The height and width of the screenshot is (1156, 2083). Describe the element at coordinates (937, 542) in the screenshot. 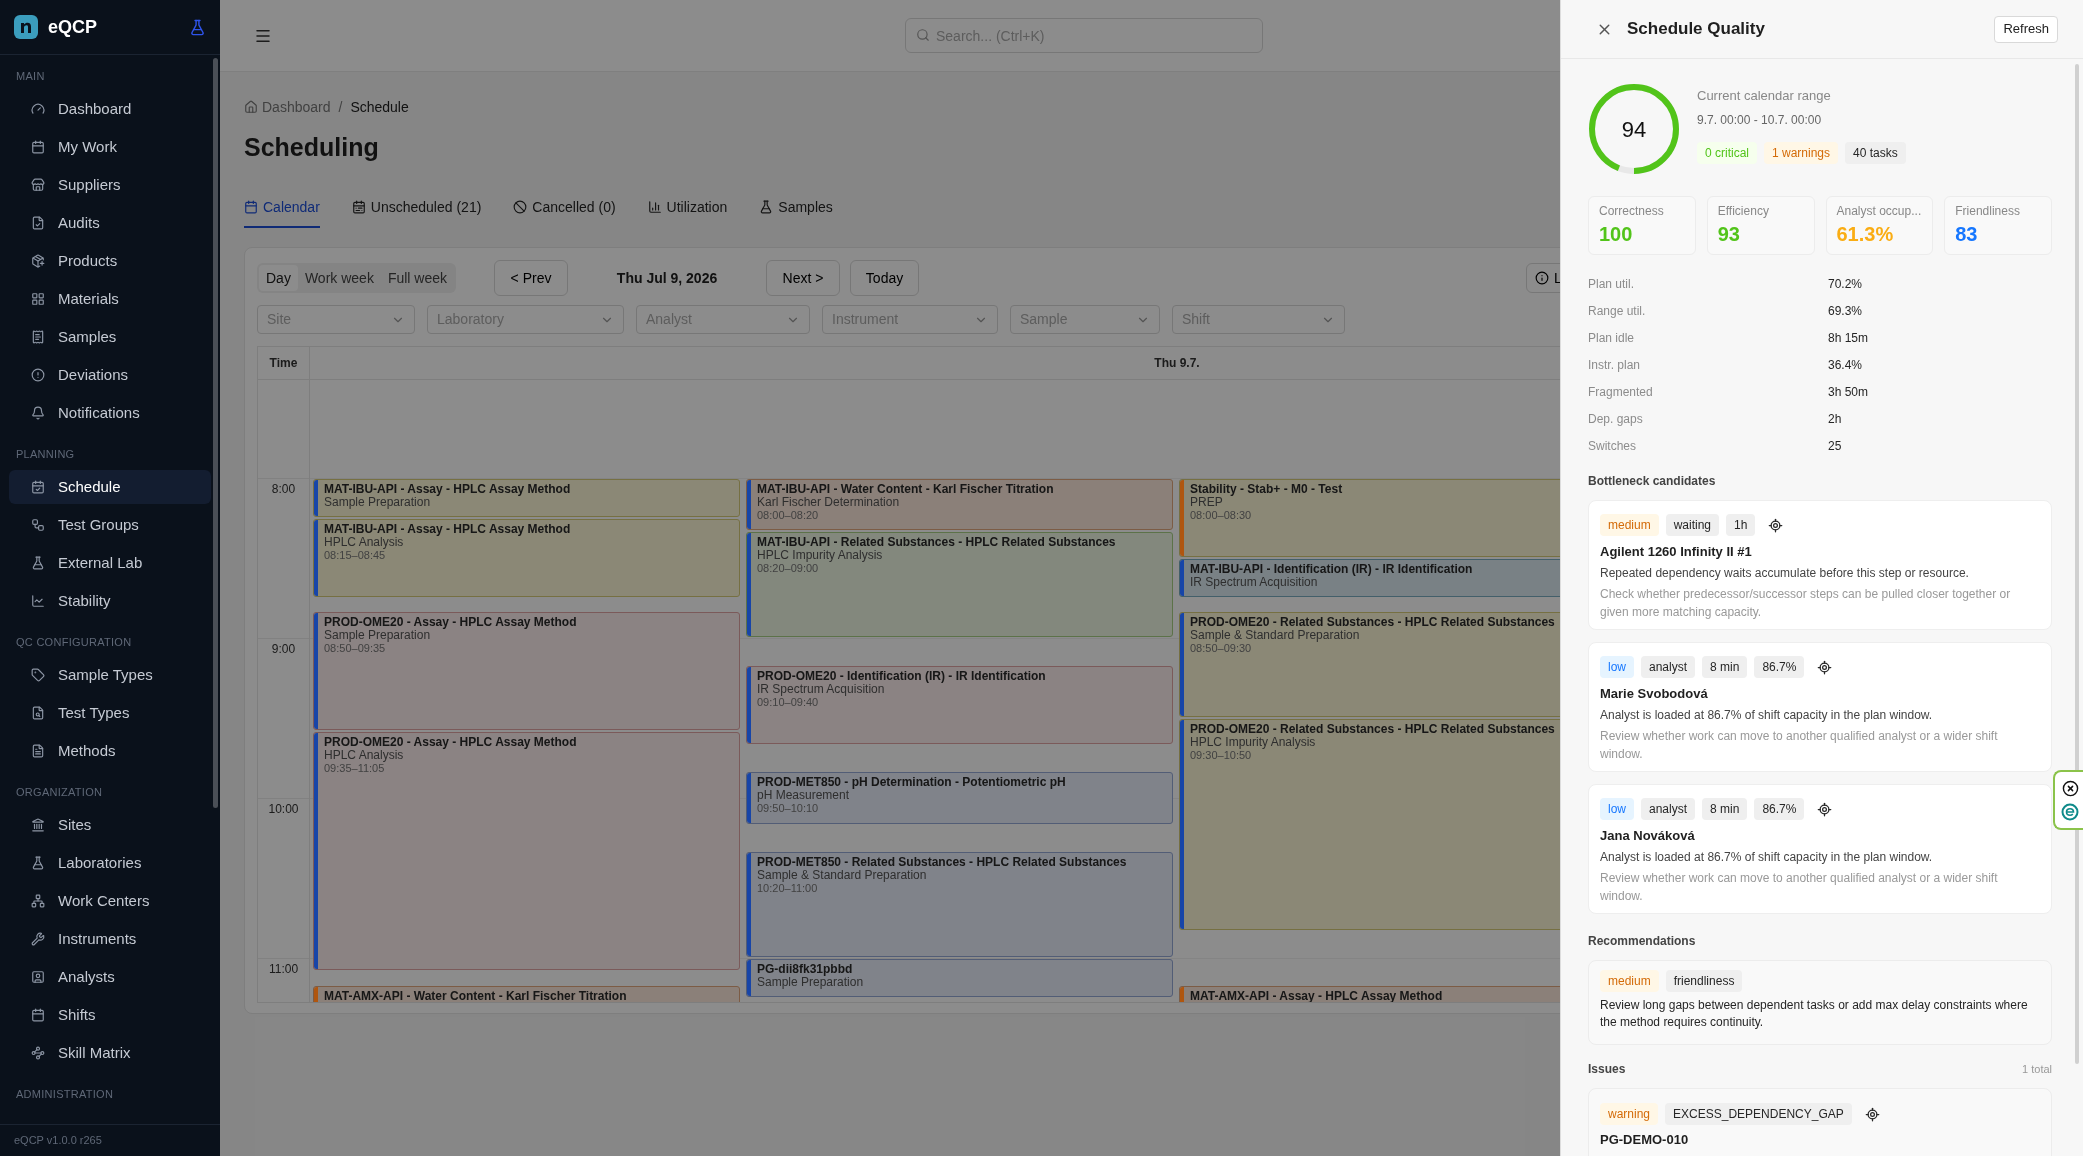

I see `event-title: MAT-IBU-API - Related Substances - HPLC Related Substances` at that location.